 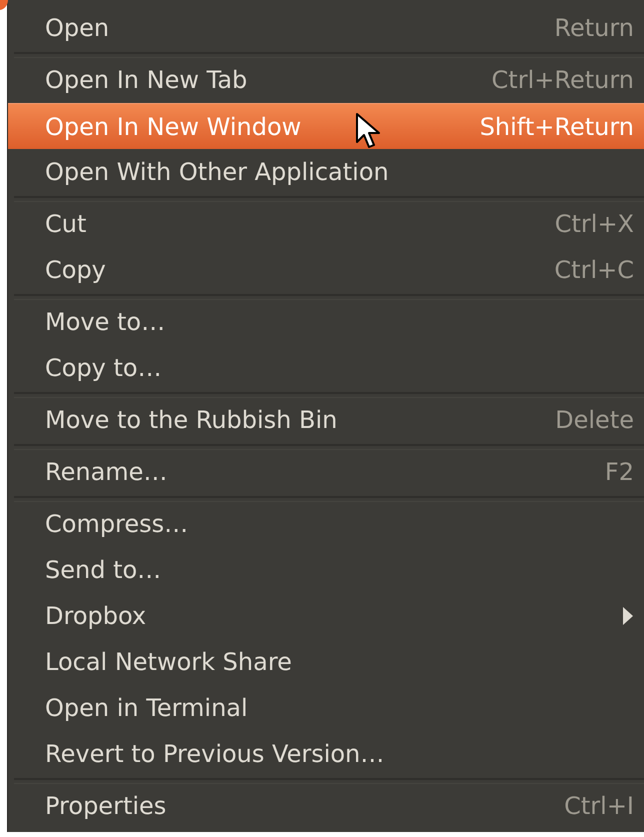 What do you see at coordinates (326, 472) in the screenshot?
I see `menu-item: Rename… F2` at bounding box center [326, 472].